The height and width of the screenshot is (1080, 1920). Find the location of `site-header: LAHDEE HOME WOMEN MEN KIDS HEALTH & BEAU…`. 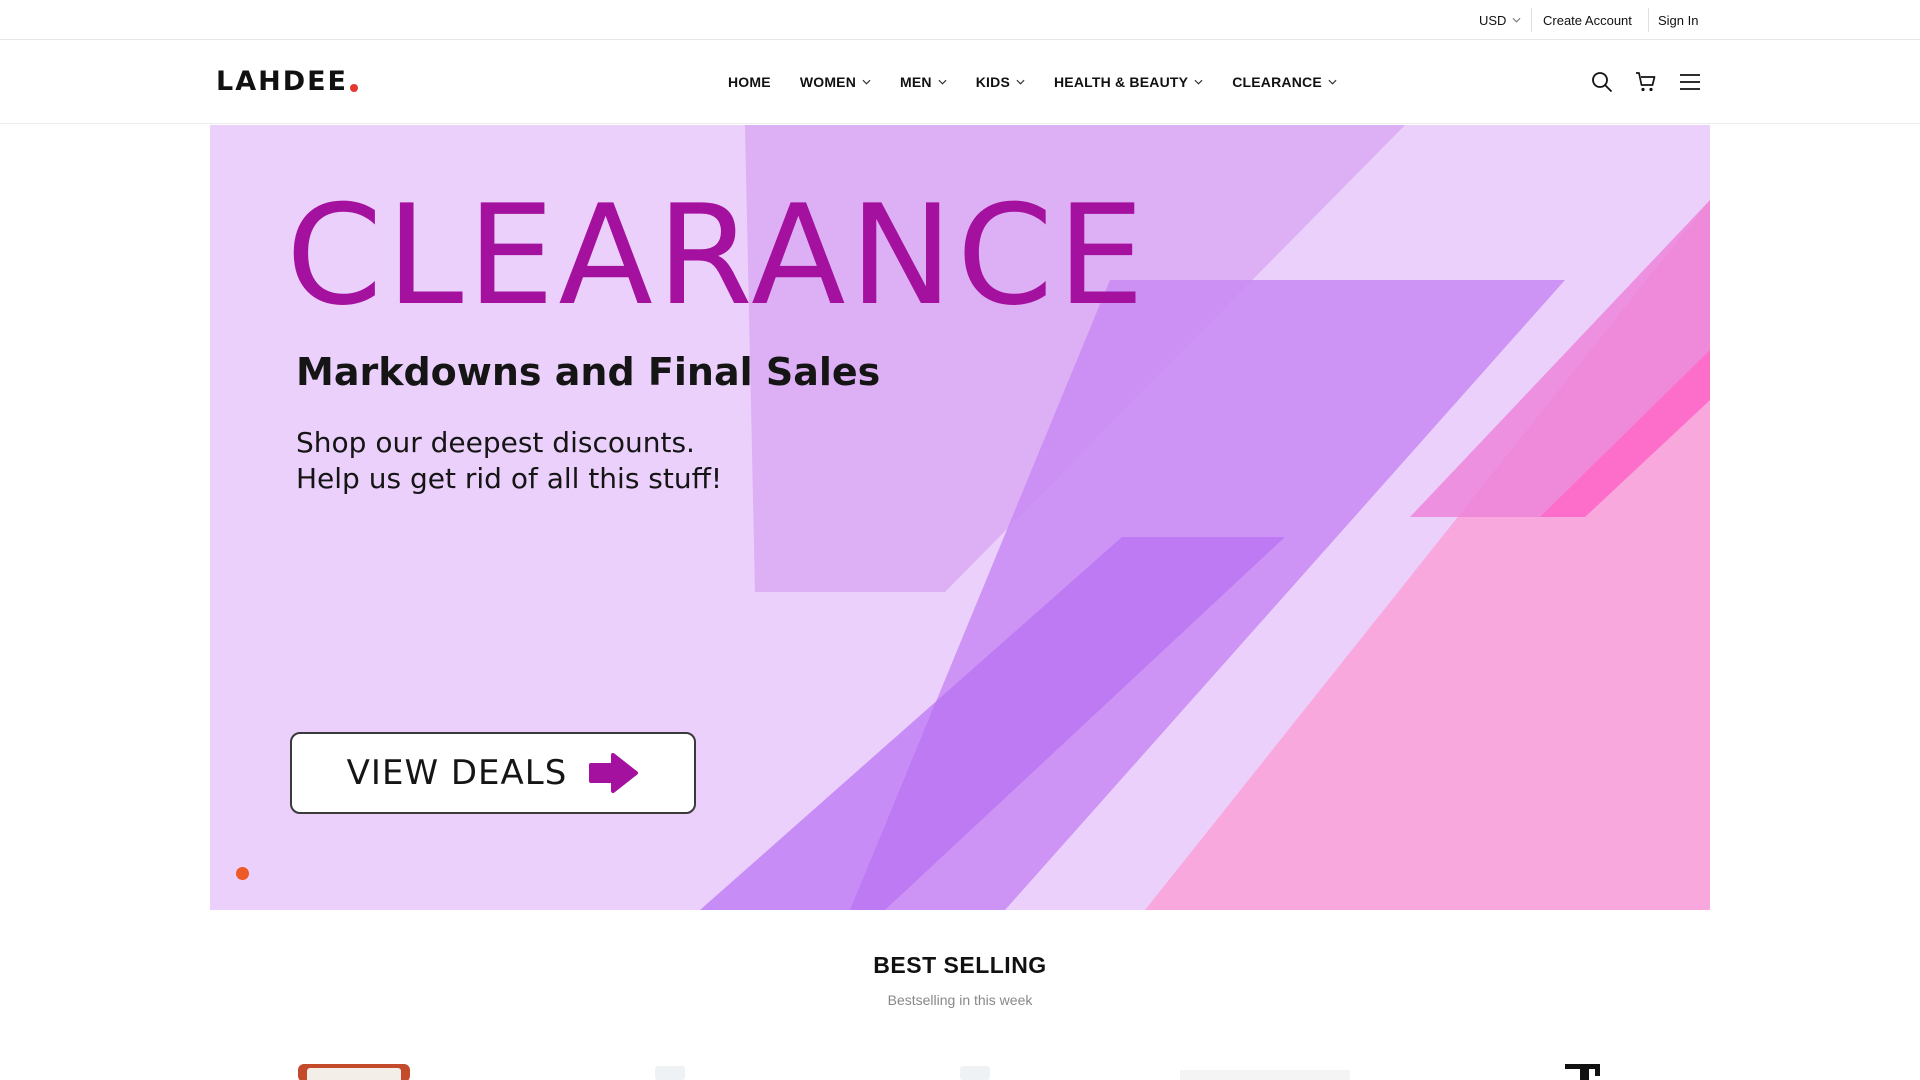

site-header: LAHDEE HOME WOMEN MEN KIDS HEALTH & BEAU… is located at coordinates (960, 82).